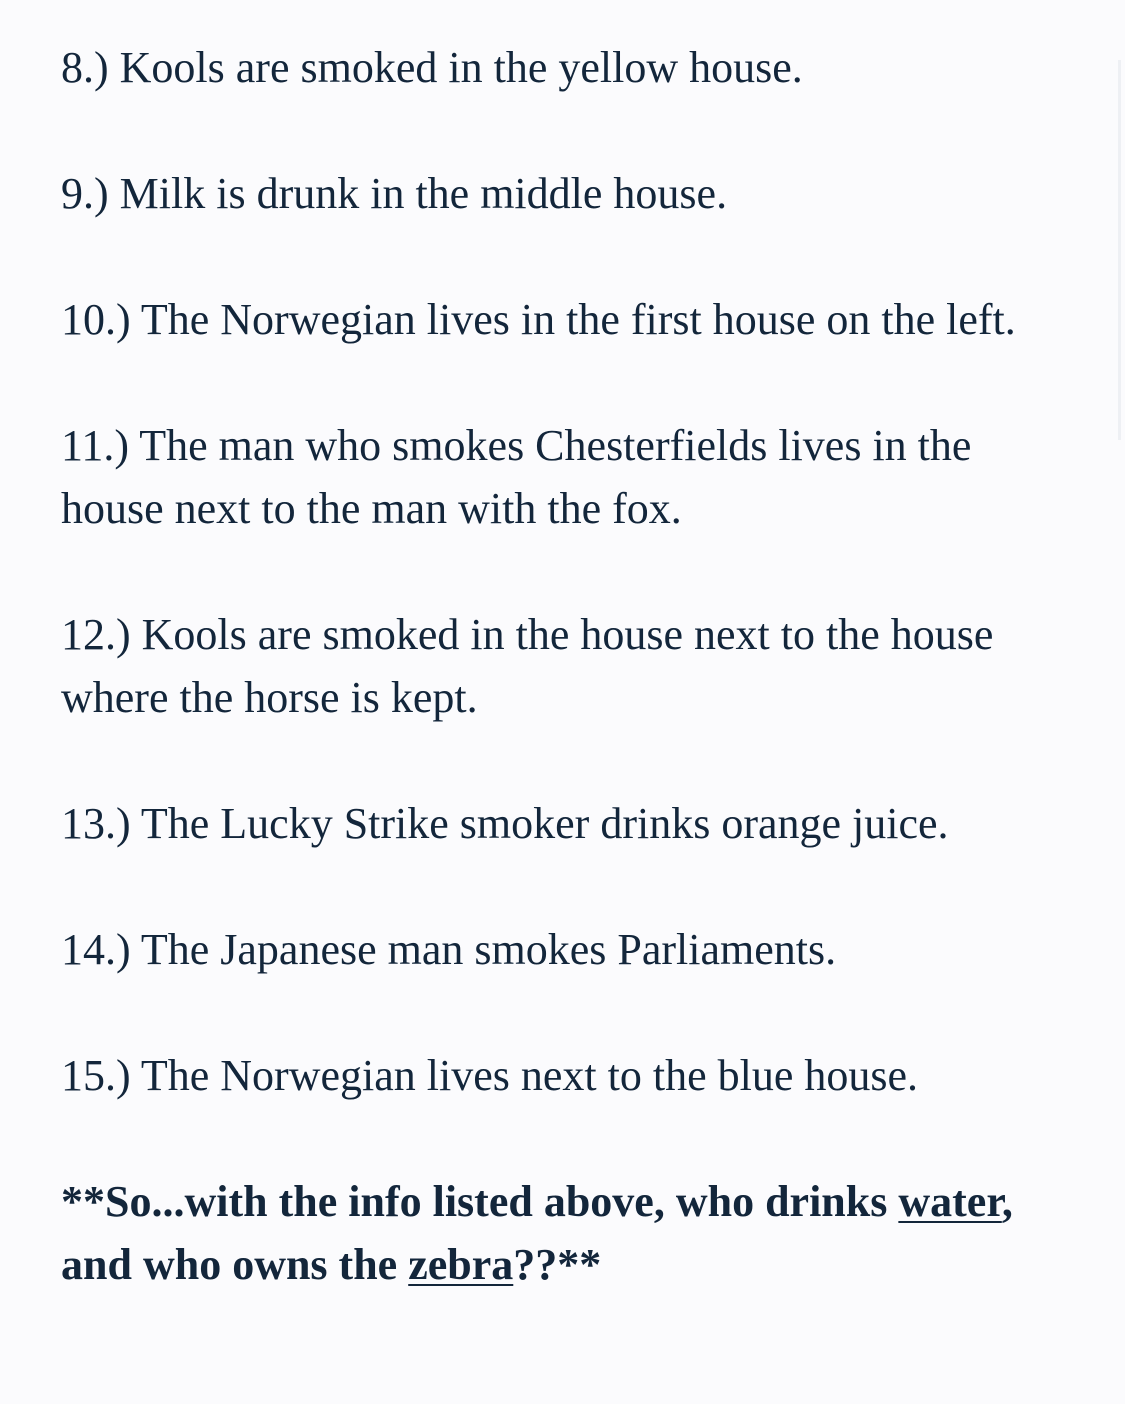 The width and height of the screenshot is (1125, 1404). I want to click on clue-text: Kools are smoked in the yellow house., so click(461, 67).